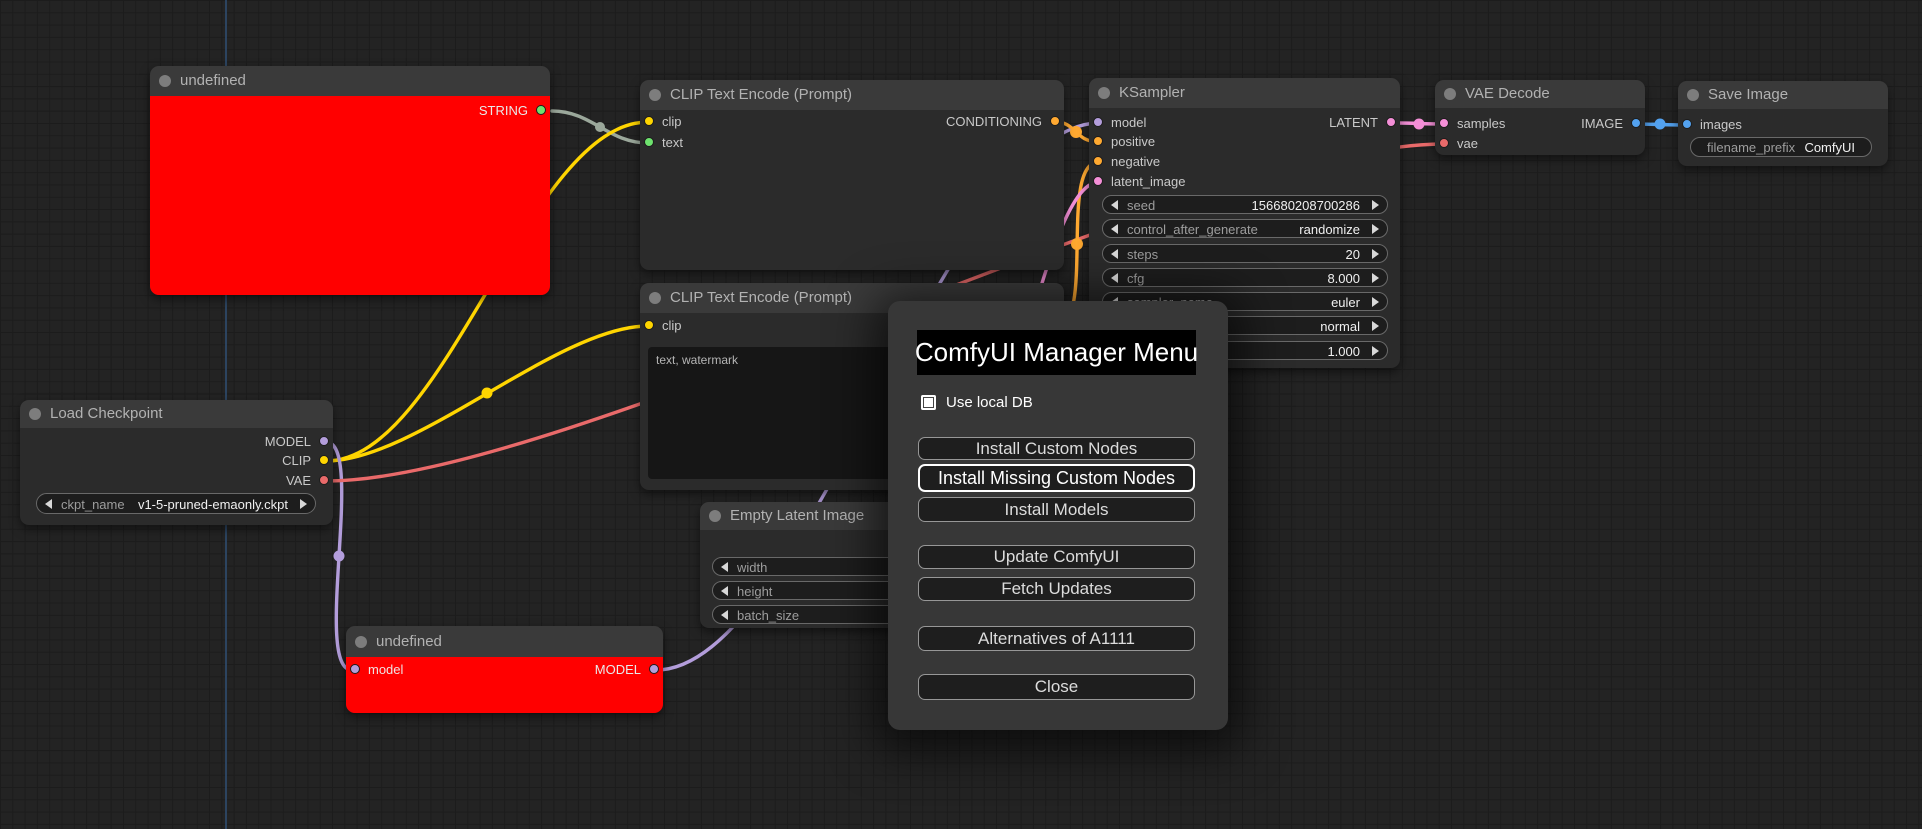  I want to click on widget-value: 8.000, so click(1343, 278).